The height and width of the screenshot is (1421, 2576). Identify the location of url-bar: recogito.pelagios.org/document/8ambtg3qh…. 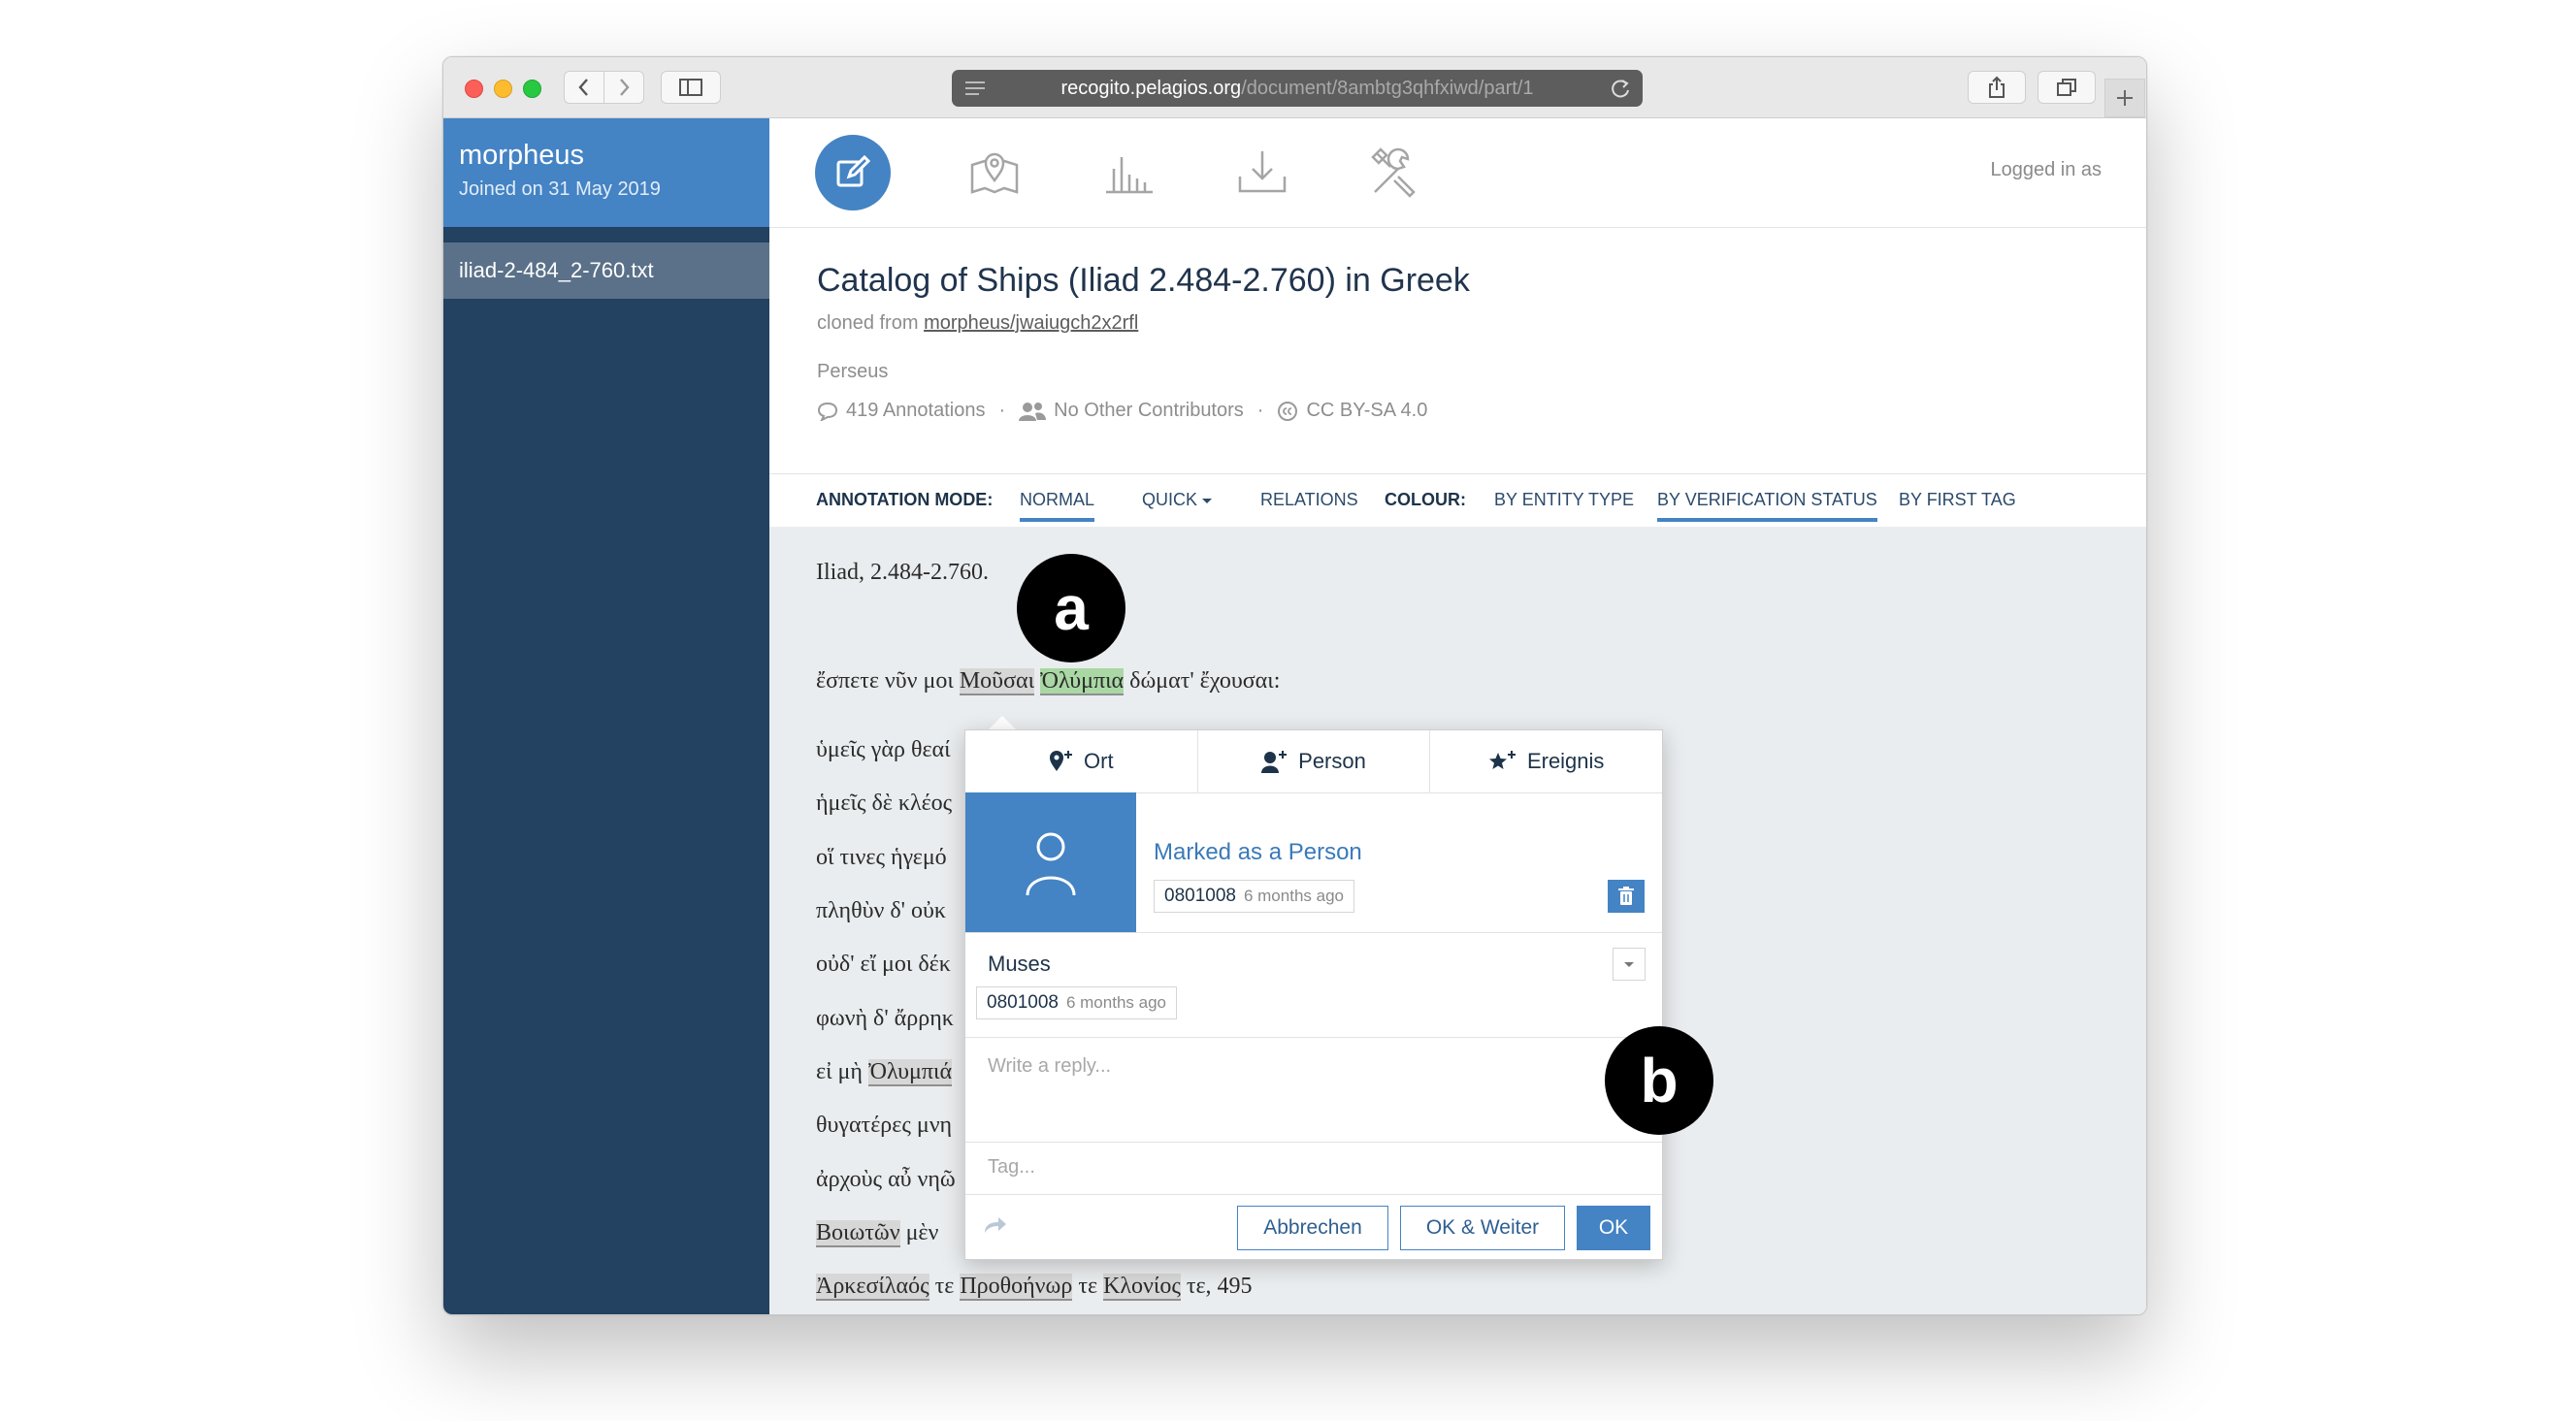
(1298, 88).